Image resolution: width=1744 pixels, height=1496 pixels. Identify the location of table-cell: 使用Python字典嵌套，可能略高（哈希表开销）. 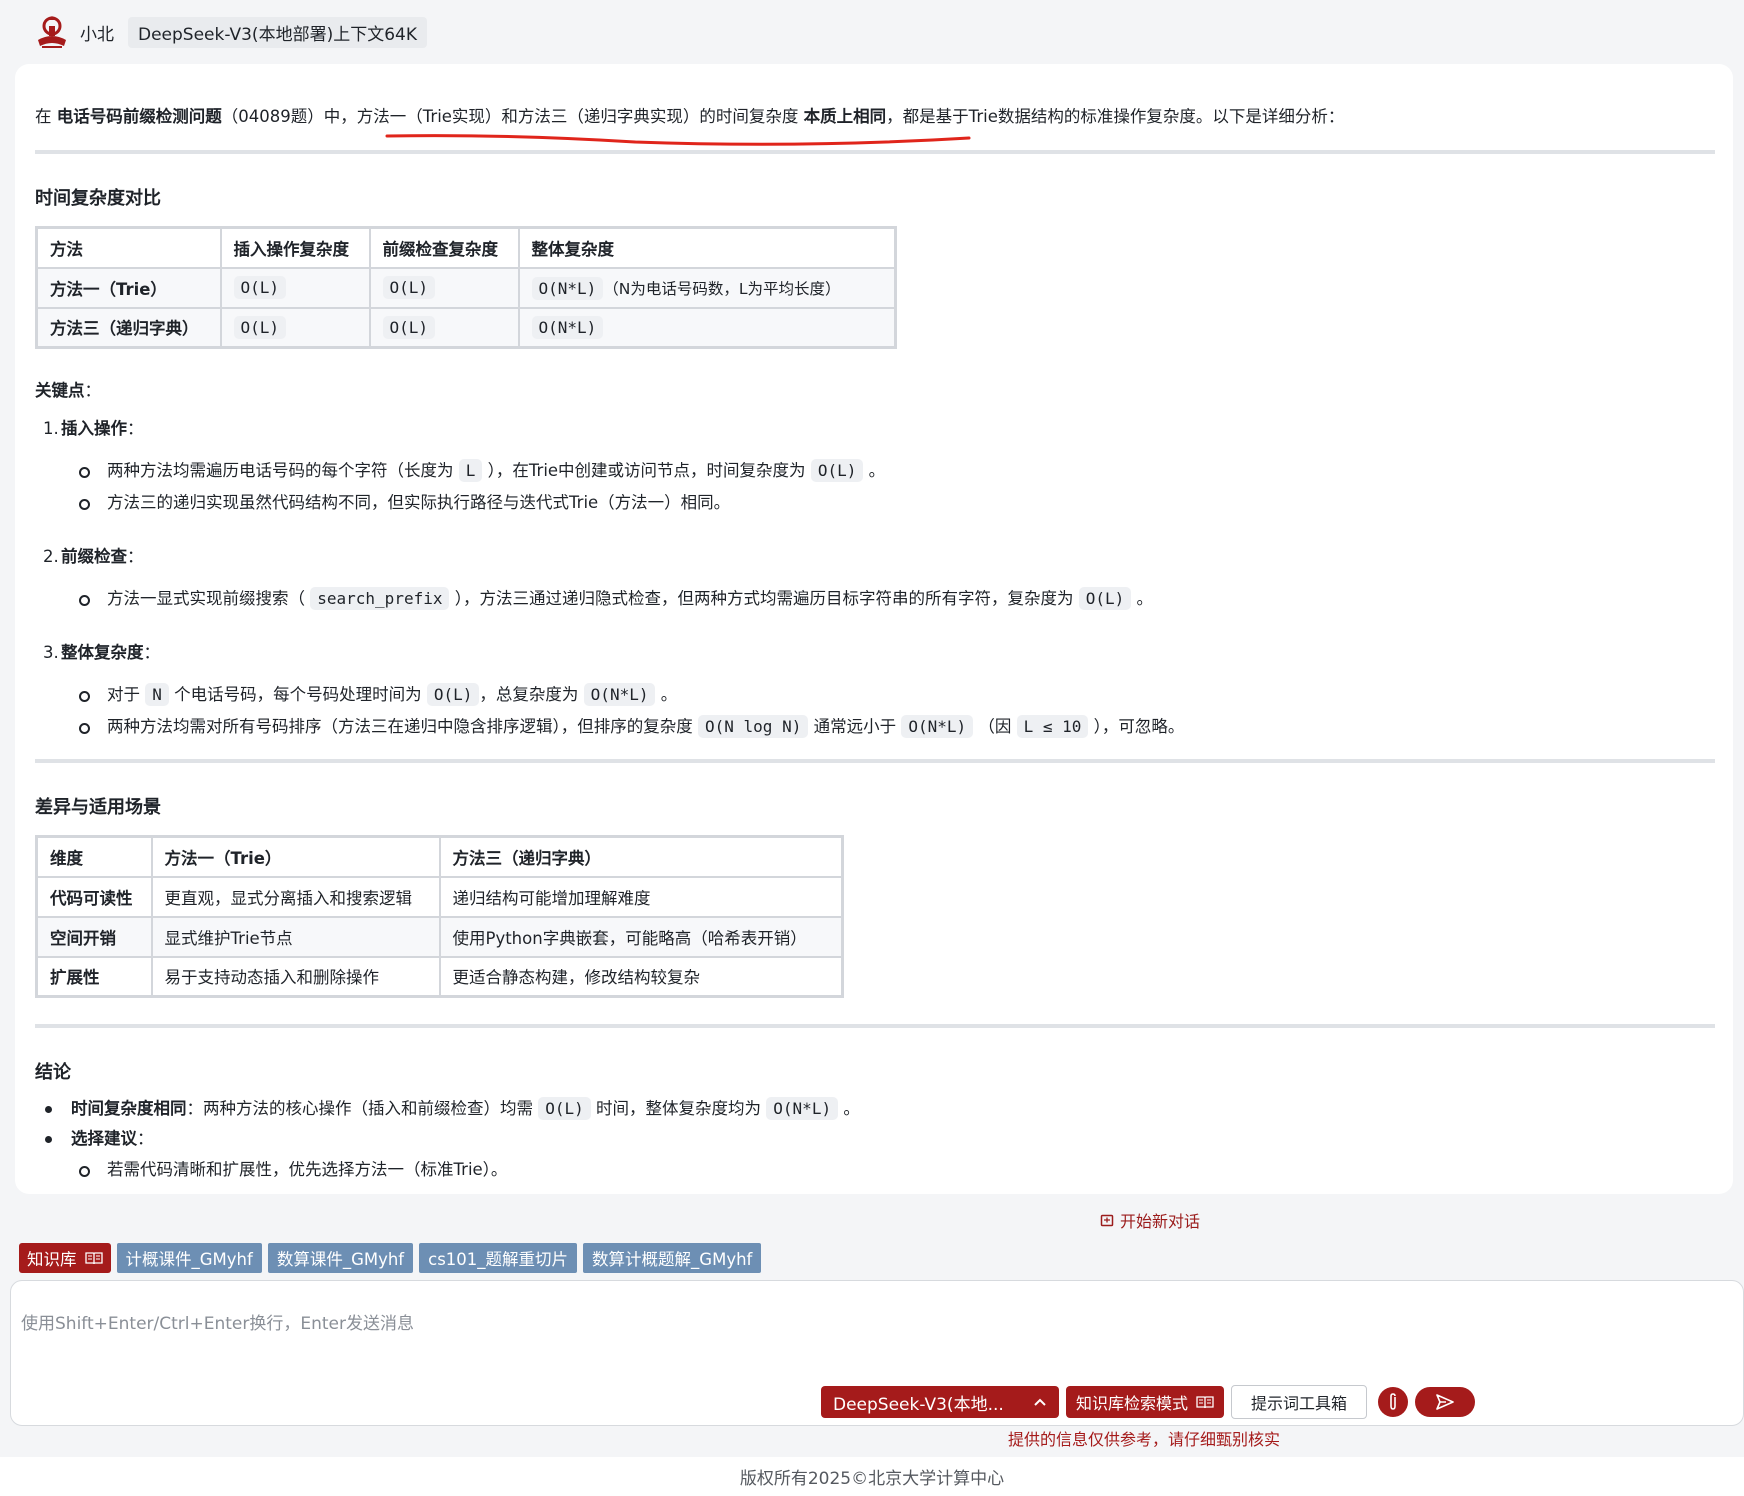
(641, 936).